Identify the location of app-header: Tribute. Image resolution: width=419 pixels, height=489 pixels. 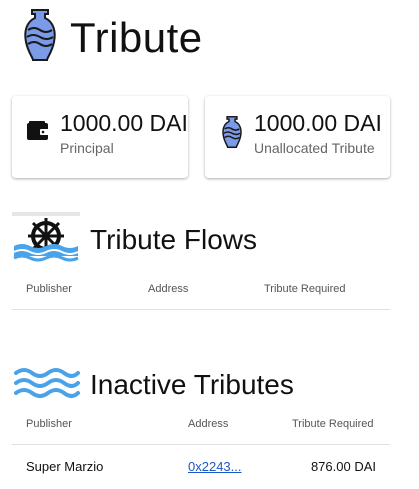
(112, 37).